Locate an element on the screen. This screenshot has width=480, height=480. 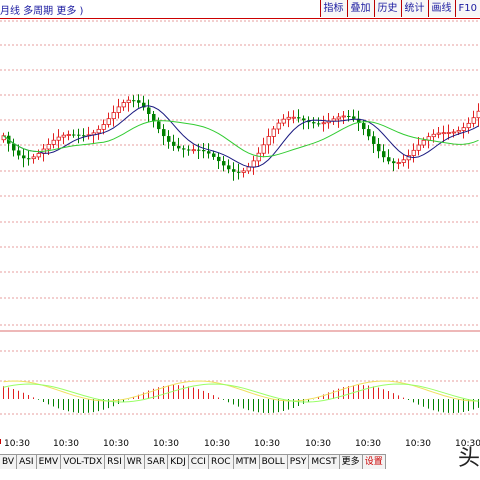
toolbar-buttons: 指标 叠加 历史 统计 画线 F10 is located at coordinates (399, 9).